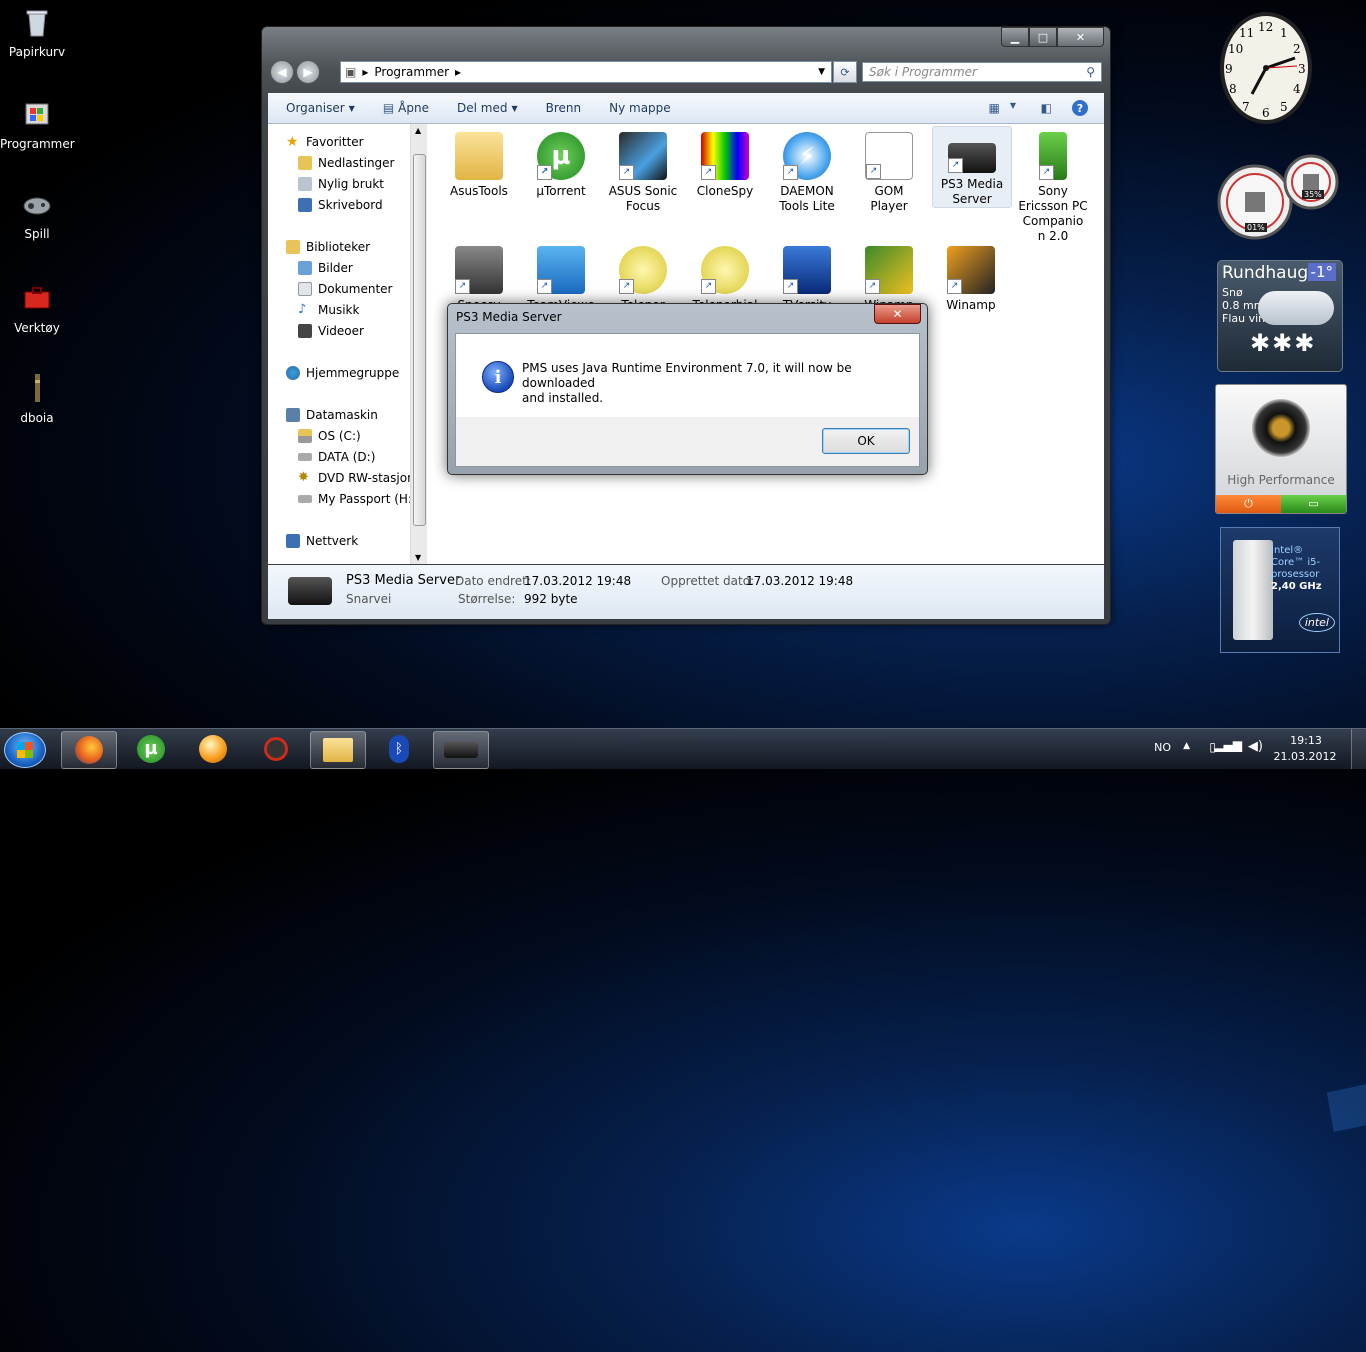 This screenshot has height=1352, width=1366. I want to click on file-item-daemon-tools: ⚡ ↗ DAEMON Tools Lite, so click(807, 170).